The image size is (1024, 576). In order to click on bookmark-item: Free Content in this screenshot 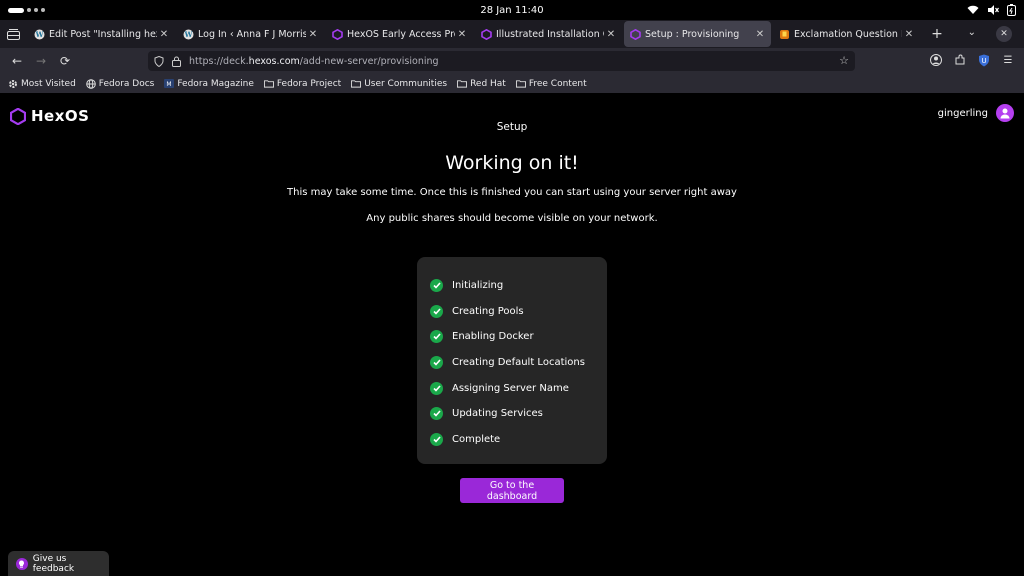, I will do `click(551, 83)`.